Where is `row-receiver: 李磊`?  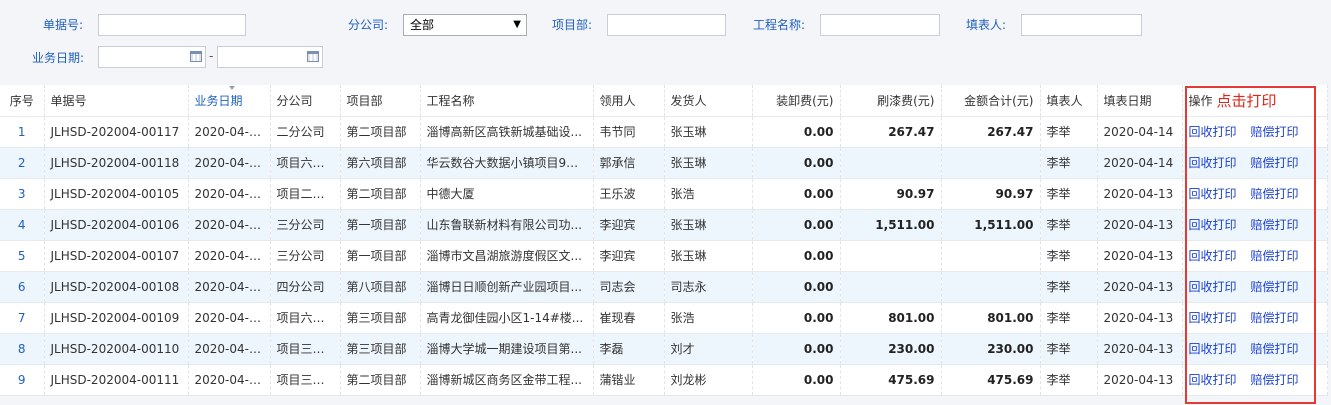 row-receiver: 李磊 is located at coordinates (629, 349).